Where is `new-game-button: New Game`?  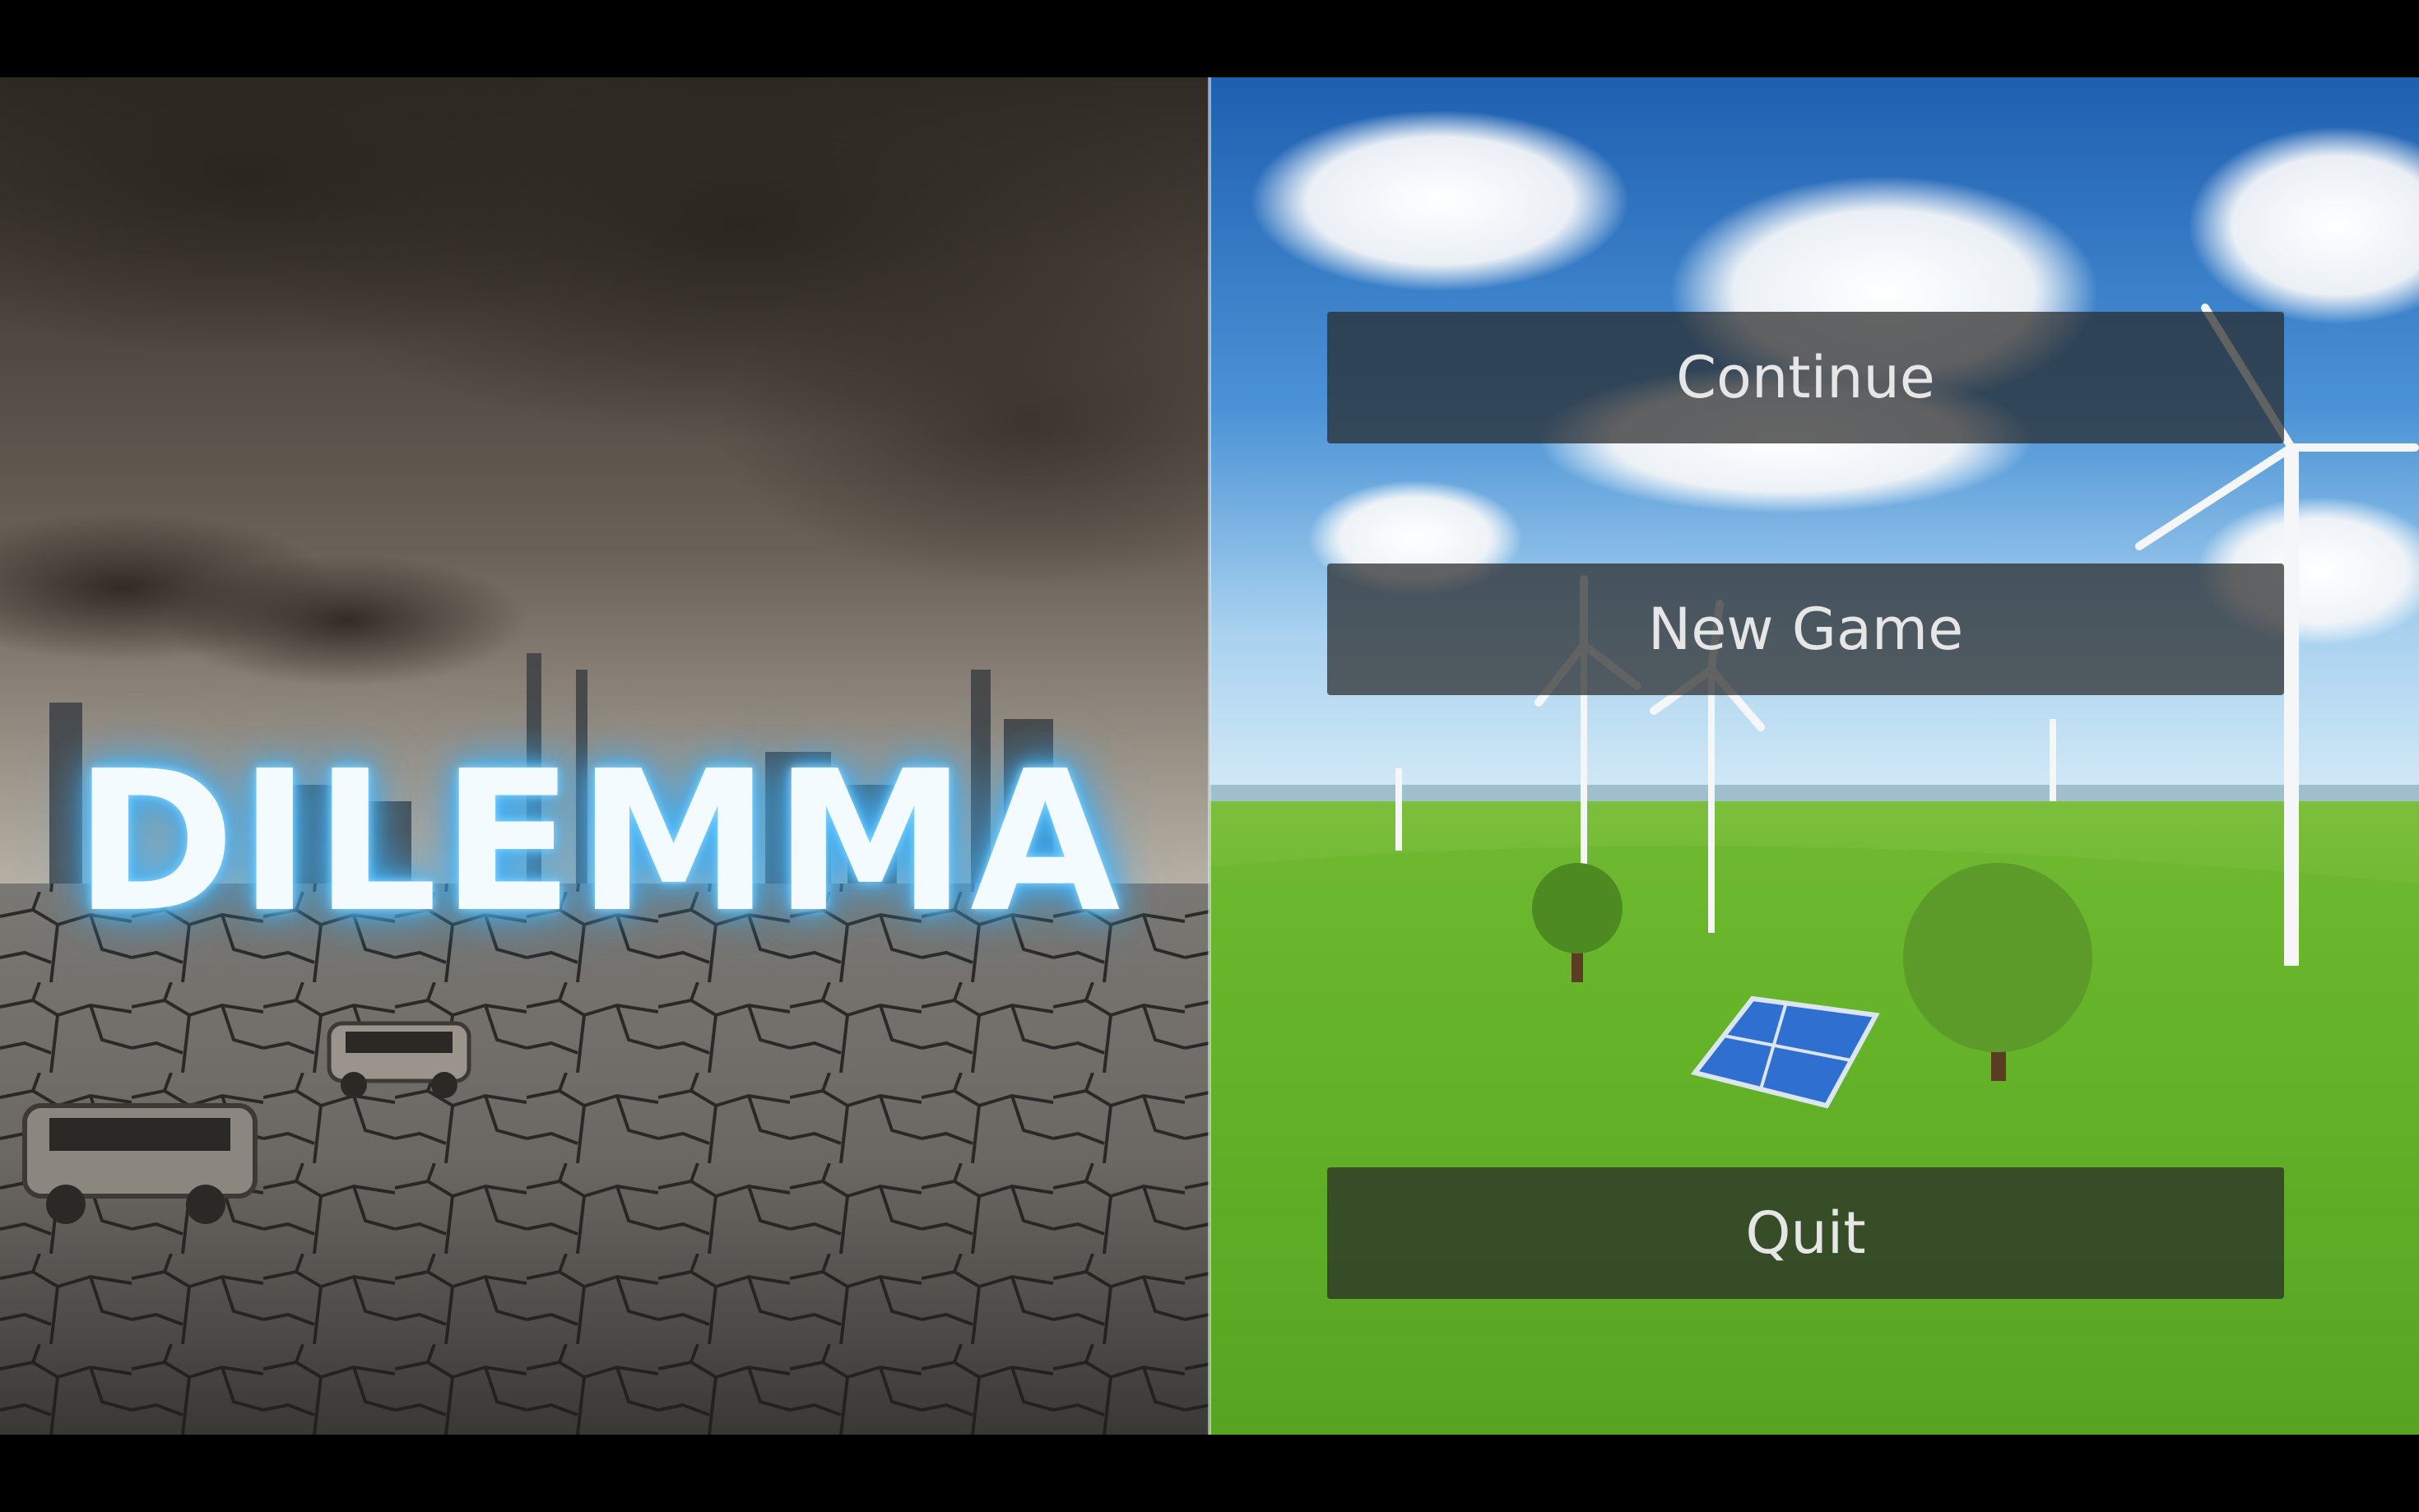 new-game-button: New Game is located at coordinates (1806, 629).